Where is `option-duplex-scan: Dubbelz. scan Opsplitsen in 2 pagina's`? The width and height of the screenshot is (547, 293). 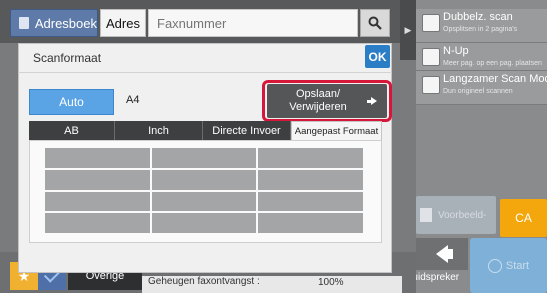
option-duplex-scan: Dubbelz. scan Opsplitsen in 2 pagina's is located at coordinates (481, 26).